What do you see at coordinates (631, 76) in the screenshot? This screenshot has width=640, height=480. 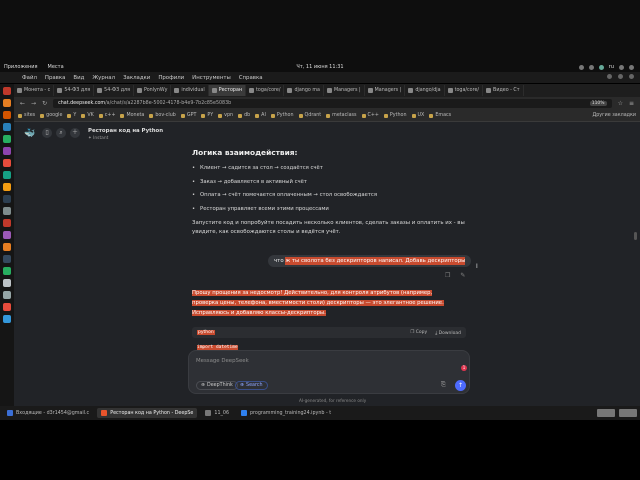 I see `close-icon` at bounding box center [631, 76].